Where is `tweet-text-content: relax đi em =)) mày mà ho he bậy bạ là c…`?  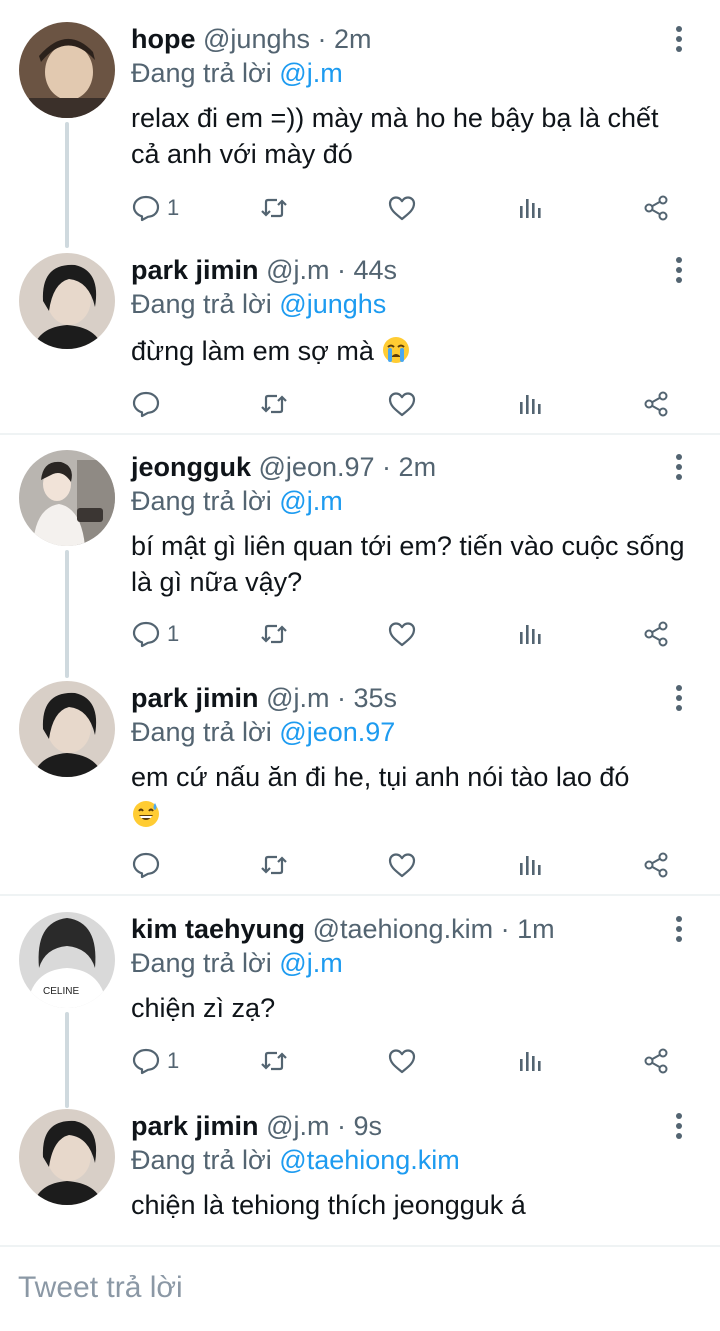 tweet-text-content: relax đi em =)) mày mà ho he bậy bạ là c… is located at coordinates (395, 136).